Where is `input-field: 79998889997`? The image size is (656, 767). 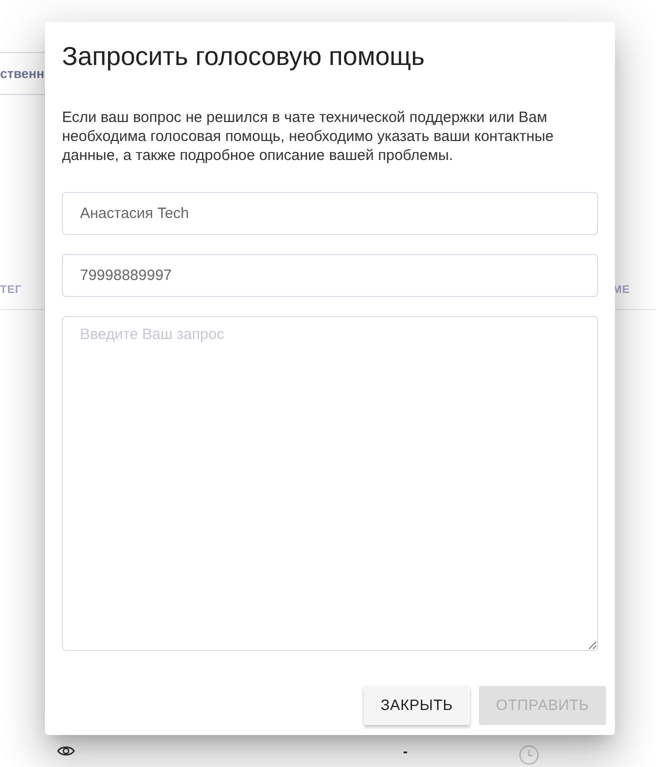 input-field: 79998889997 is located at coordinates (330, 275).